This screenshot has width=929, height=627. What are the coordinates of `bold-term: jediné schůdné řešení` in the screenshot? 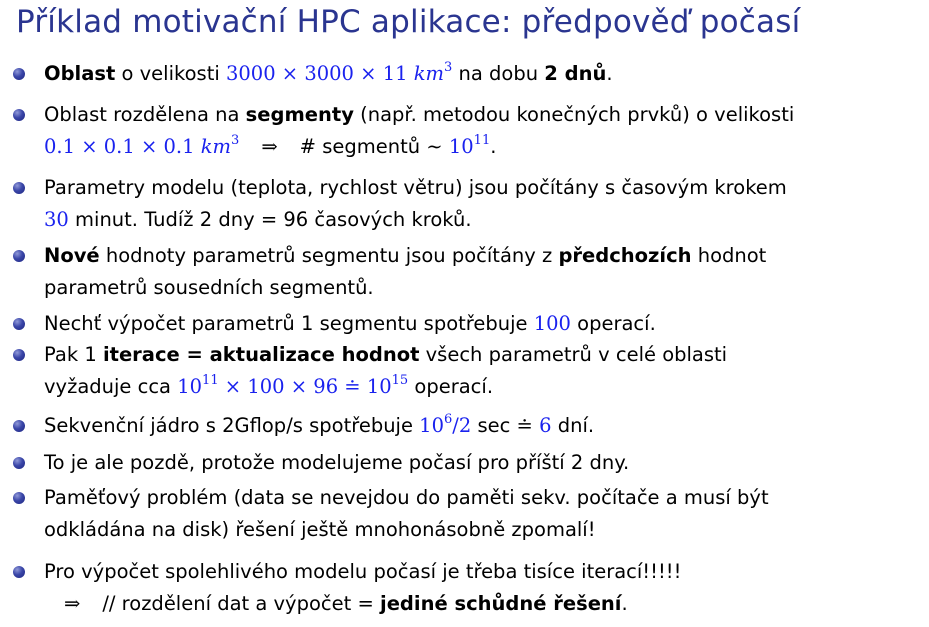 It's located at (501, 603).